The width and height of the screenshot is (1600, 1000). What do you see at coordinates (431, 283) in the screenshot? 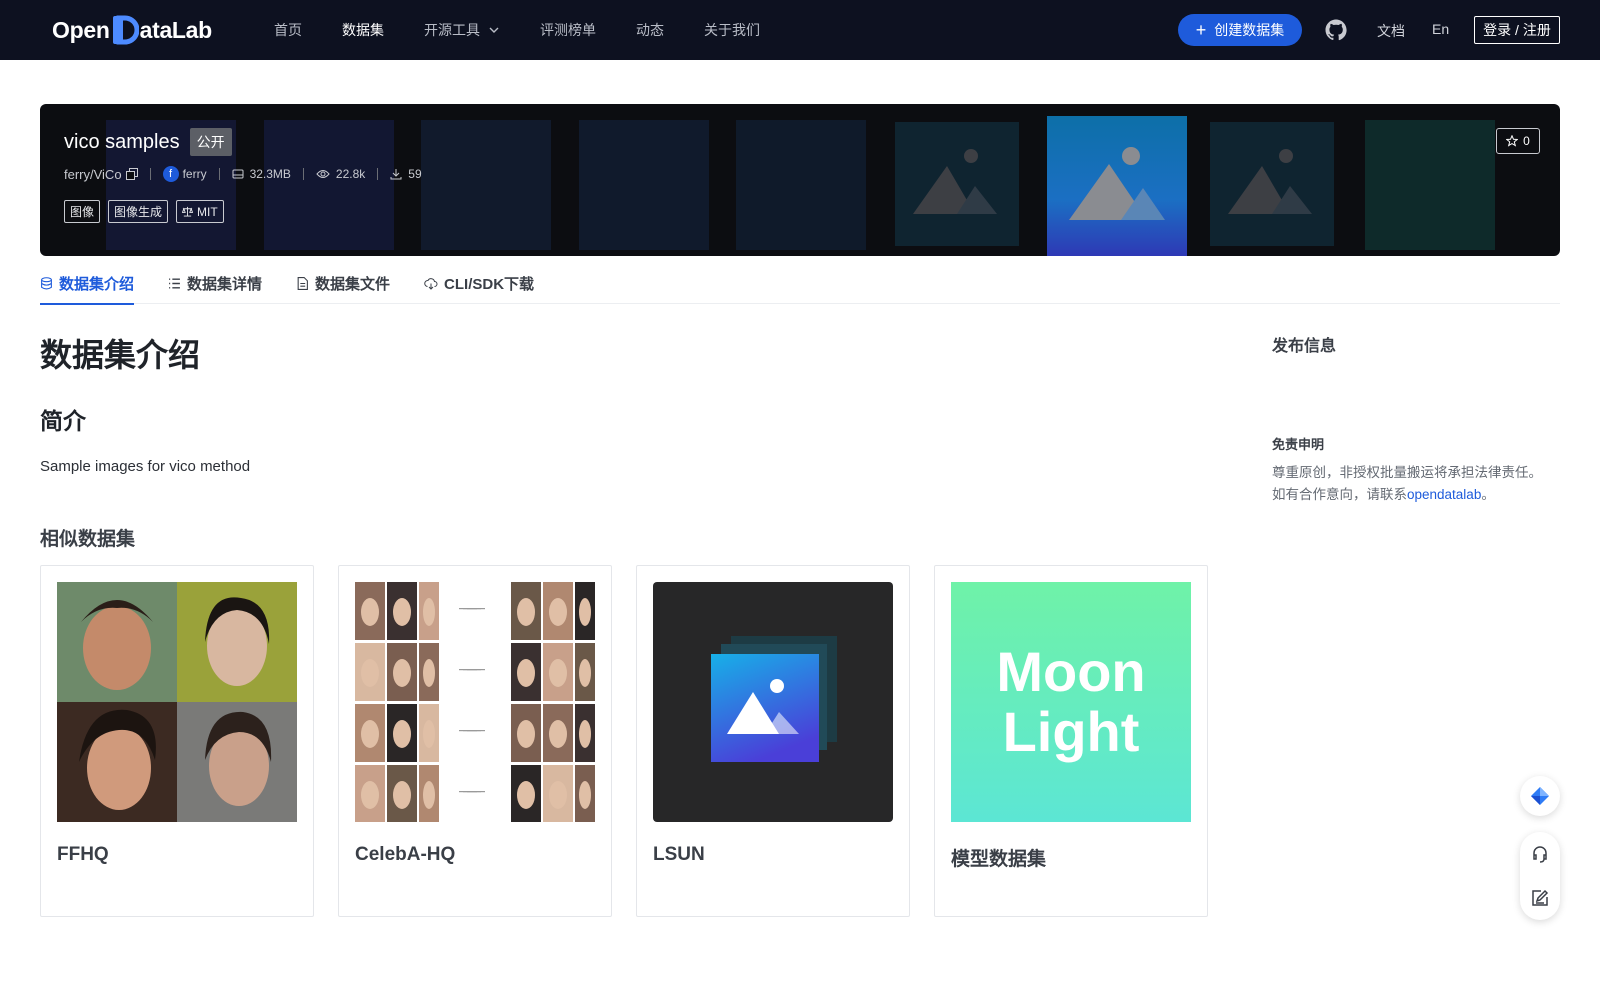
I see `cloud-download-icon` at bounding box center [431, 283].